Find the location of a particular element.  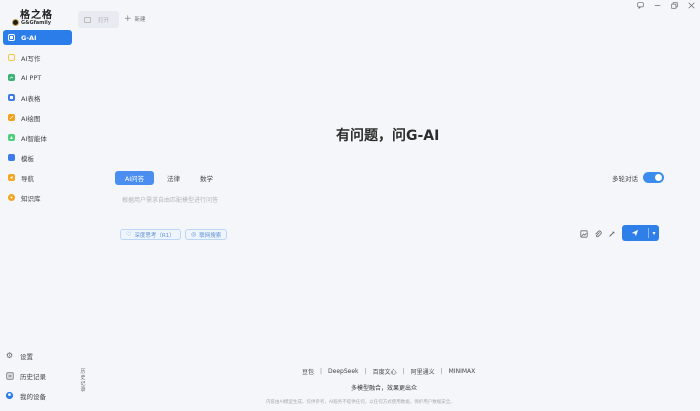

prompt-input is located at coordinates (390, 200).